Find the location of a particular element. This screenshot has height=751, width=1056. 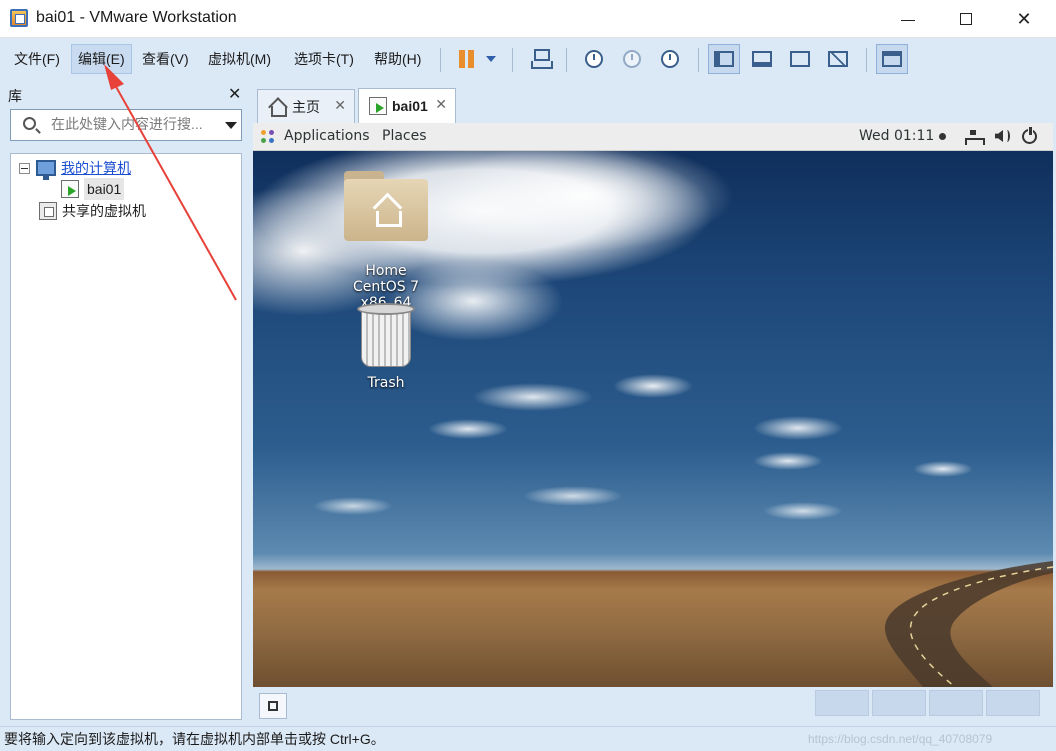

snapshot-icon is located at coordinates (594, 59).